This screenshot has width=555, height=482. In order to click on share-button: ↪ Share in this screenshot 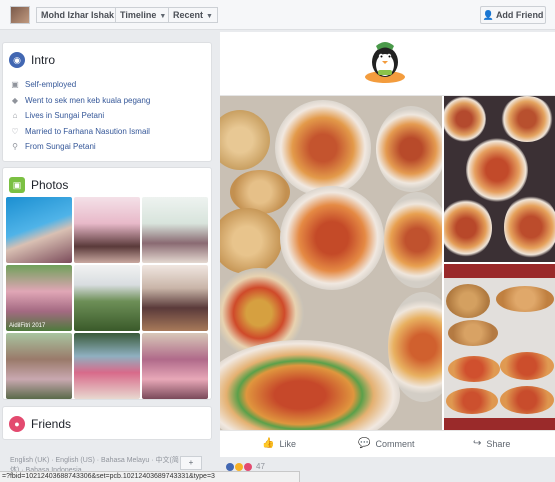, I will do `click(491, 443)`.